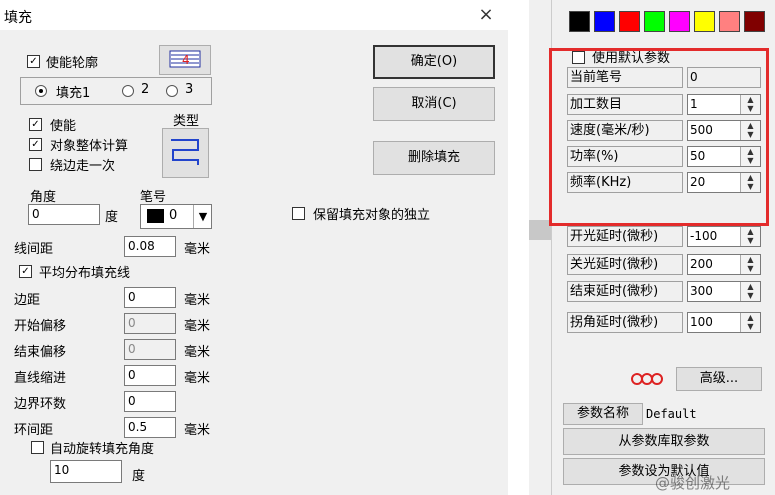 The image size is (775, 495). Describe the element at coordinates (40, 404) in the screenshot. I see `border-loops-label: 边界环数` at that location.